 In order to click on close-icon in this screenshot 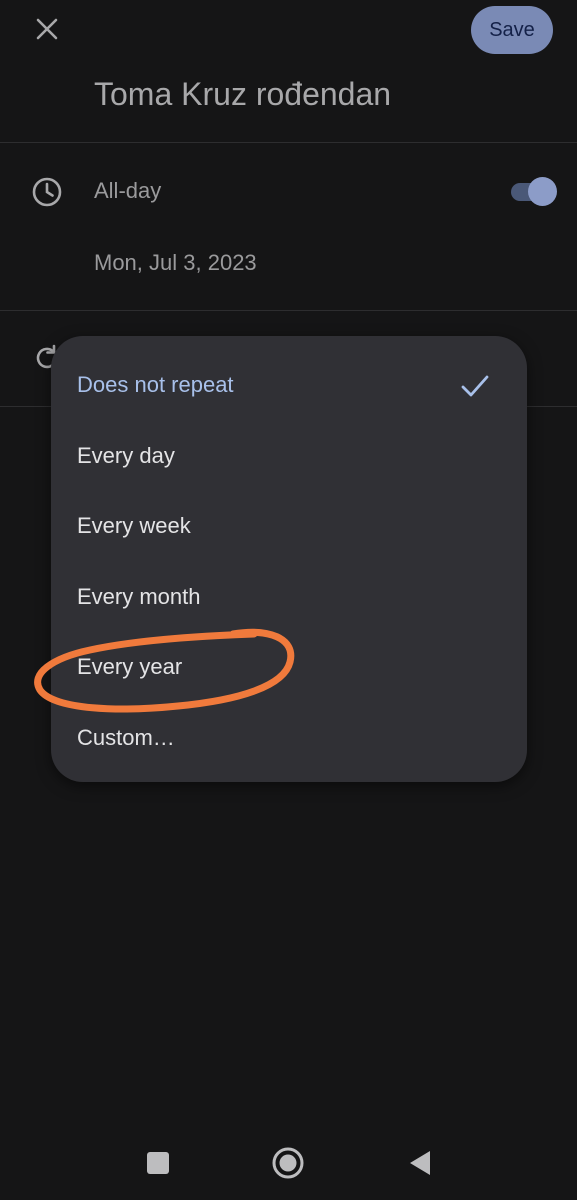, I will do `click(47, 31)`.